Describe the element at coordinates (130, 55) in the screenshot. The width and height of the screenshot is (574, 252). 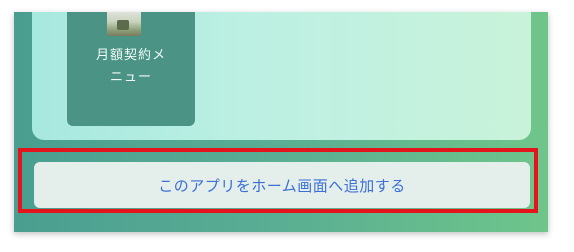
I see `menu-tile-label-line1: 月額契約メ` at that location.